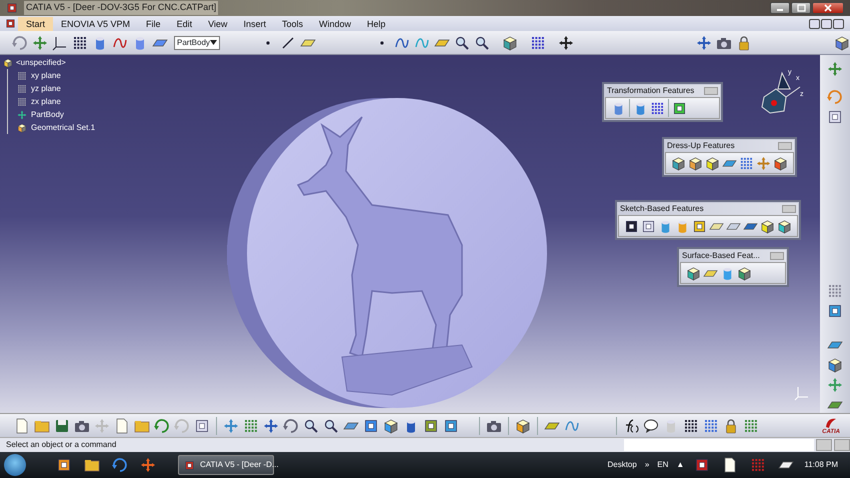 Image resolution: width=850 pixels, height=478 pixels. Describe the element at coordinates (831, 422) in the screenshot. I see `logo-icon` at that location.